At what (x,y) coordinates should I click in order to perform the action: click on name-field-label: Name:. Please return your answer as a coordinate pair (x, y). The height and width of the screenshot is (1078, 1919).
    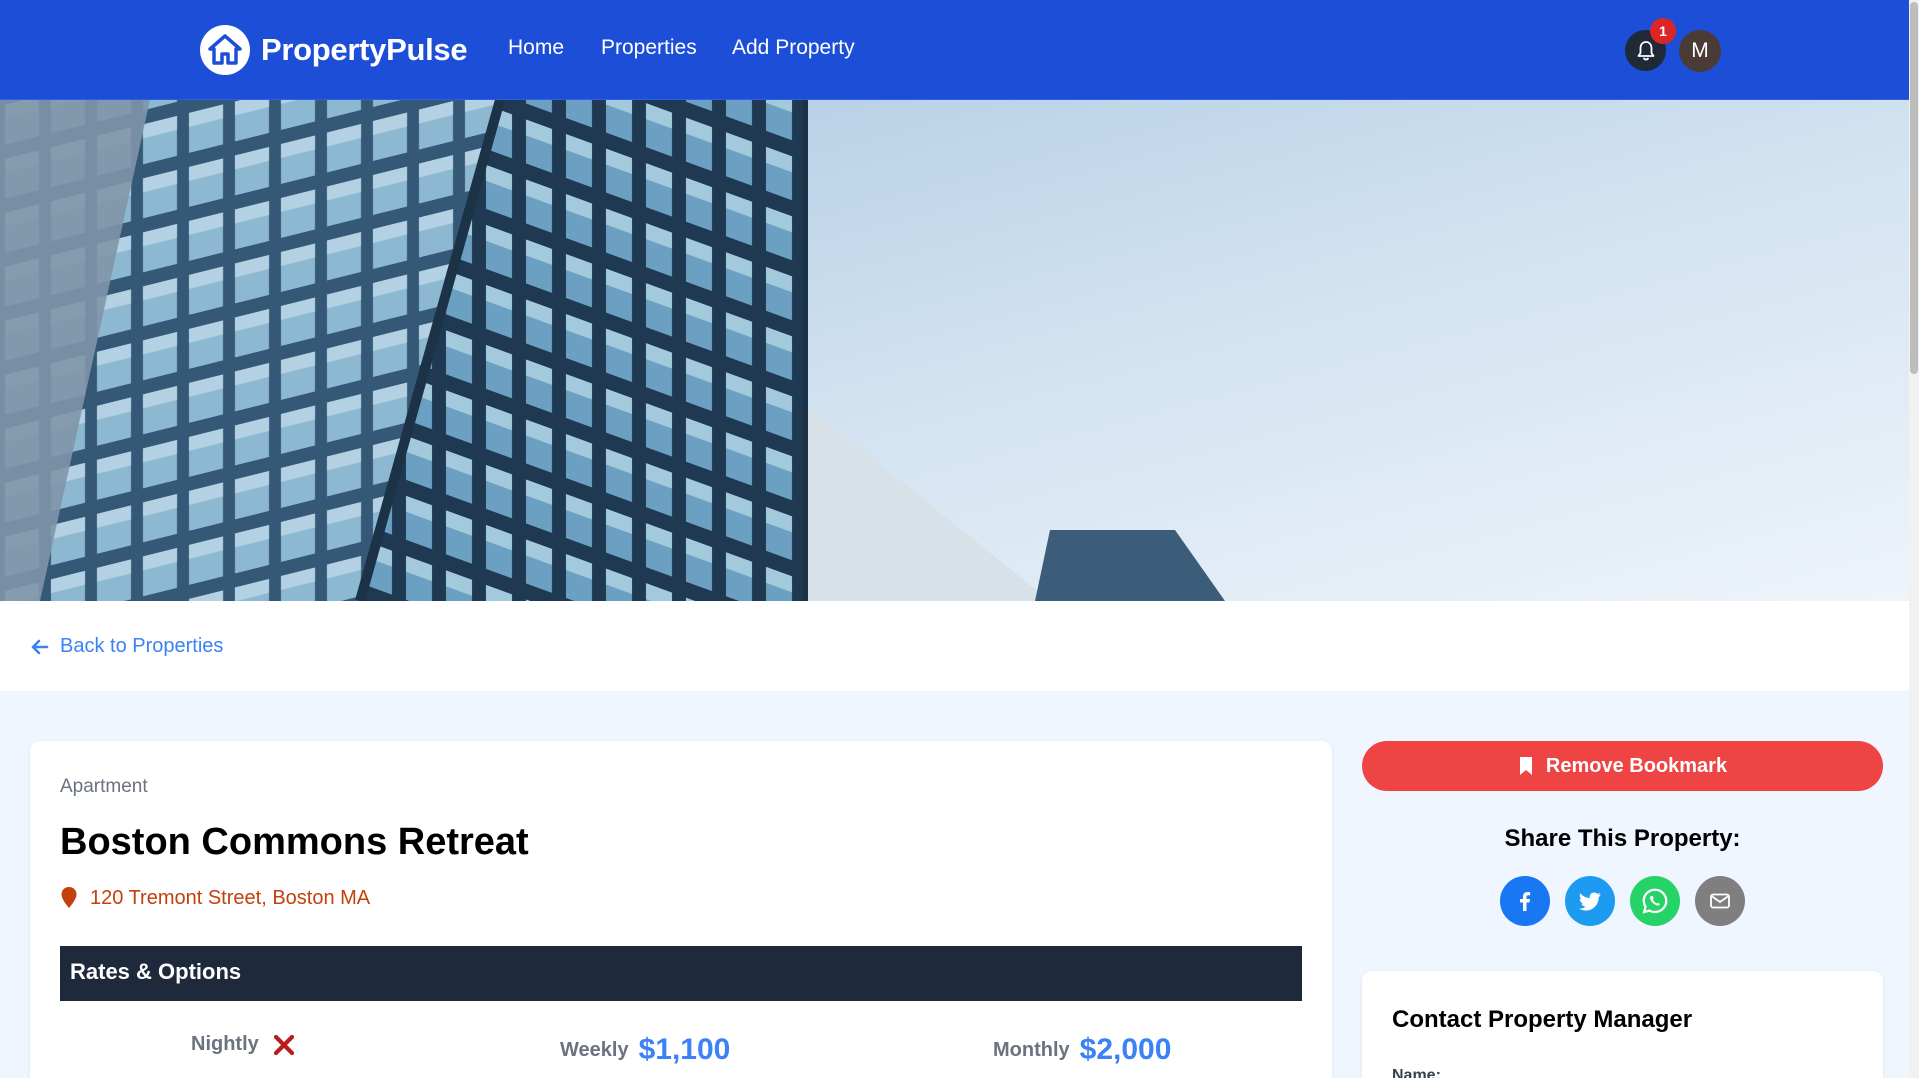
    Looking at the image, I should click on (1416, 1072).